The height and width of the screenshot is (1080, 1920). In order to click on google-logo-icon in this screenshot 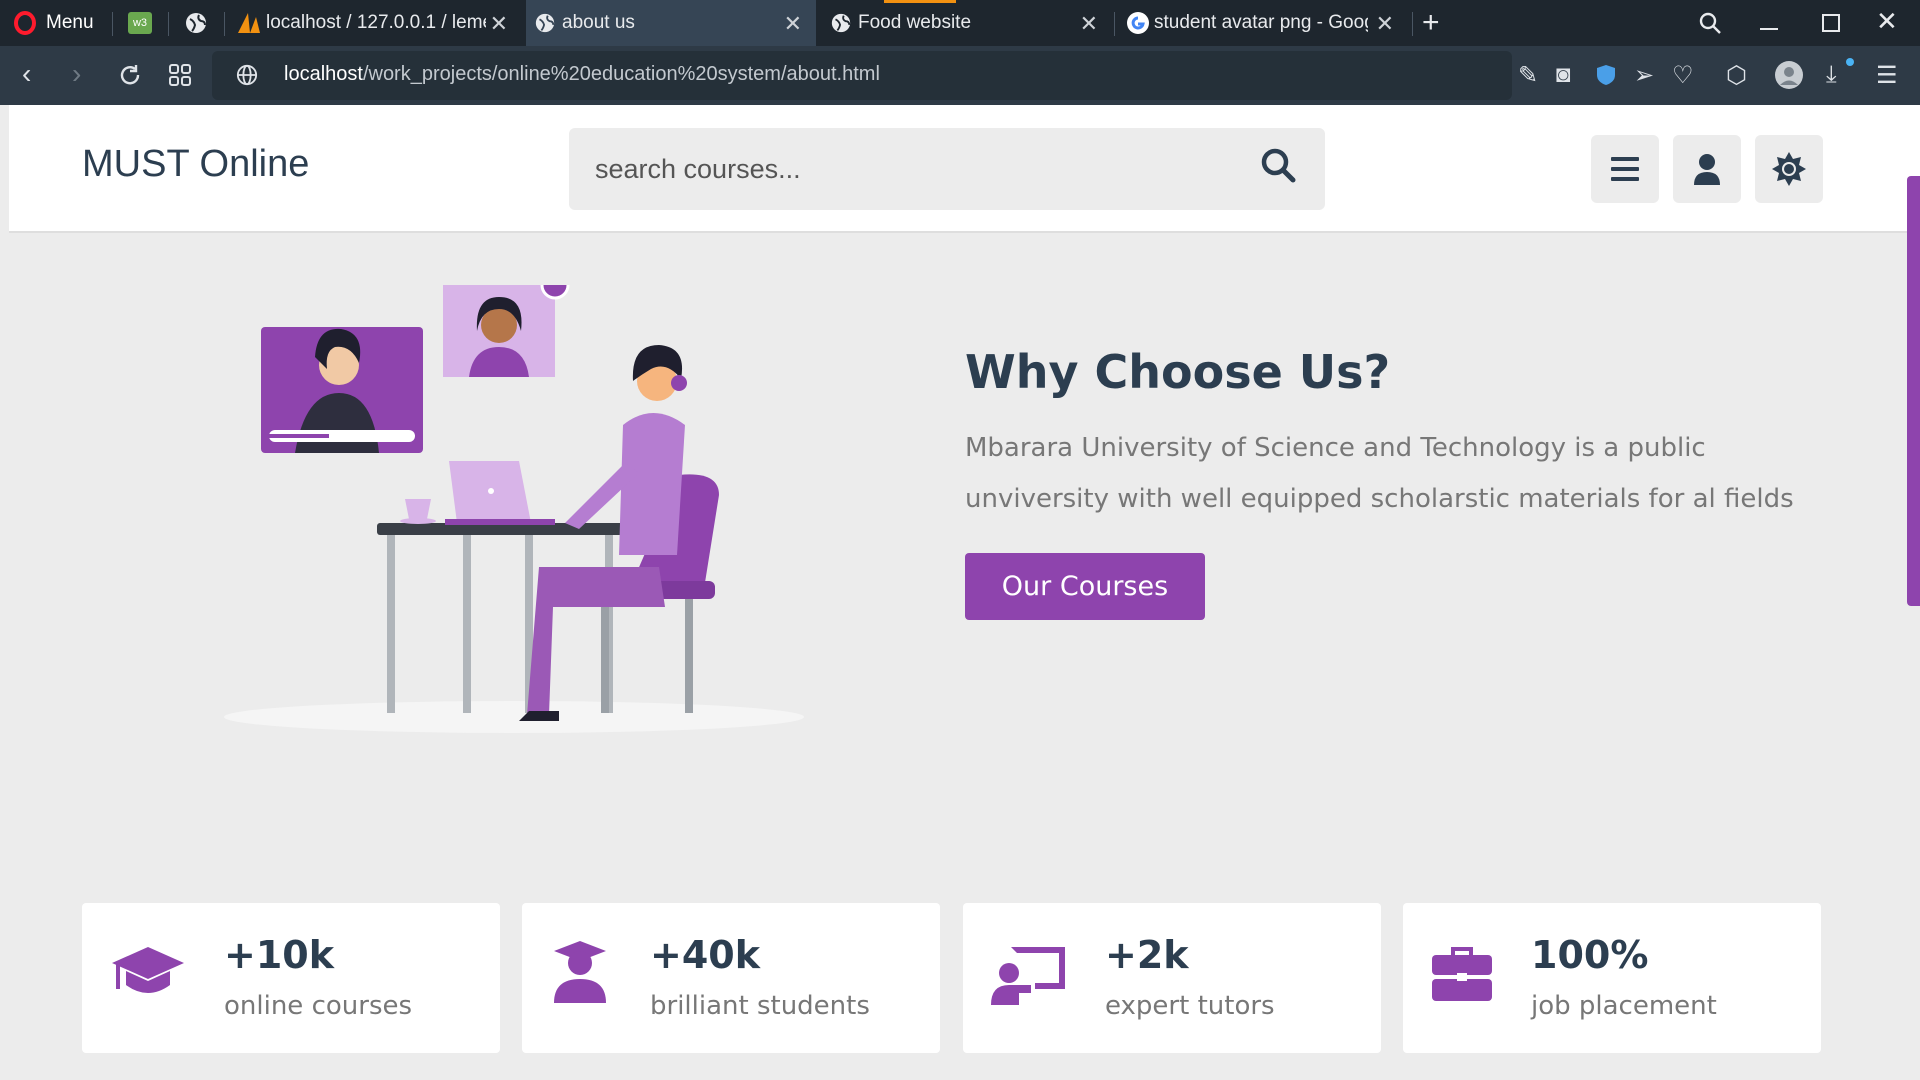, I will do `click(1138, 23)`.